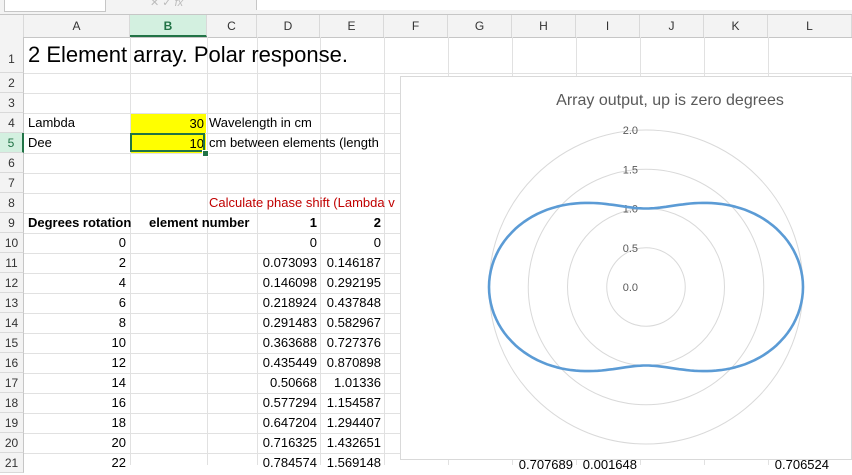 The height and width of the screenshot is (475, 852). What do you see at coordinates (12, 263) in the screenshot?
I see `row-header-11: 11` at bounding box center [12, 263].